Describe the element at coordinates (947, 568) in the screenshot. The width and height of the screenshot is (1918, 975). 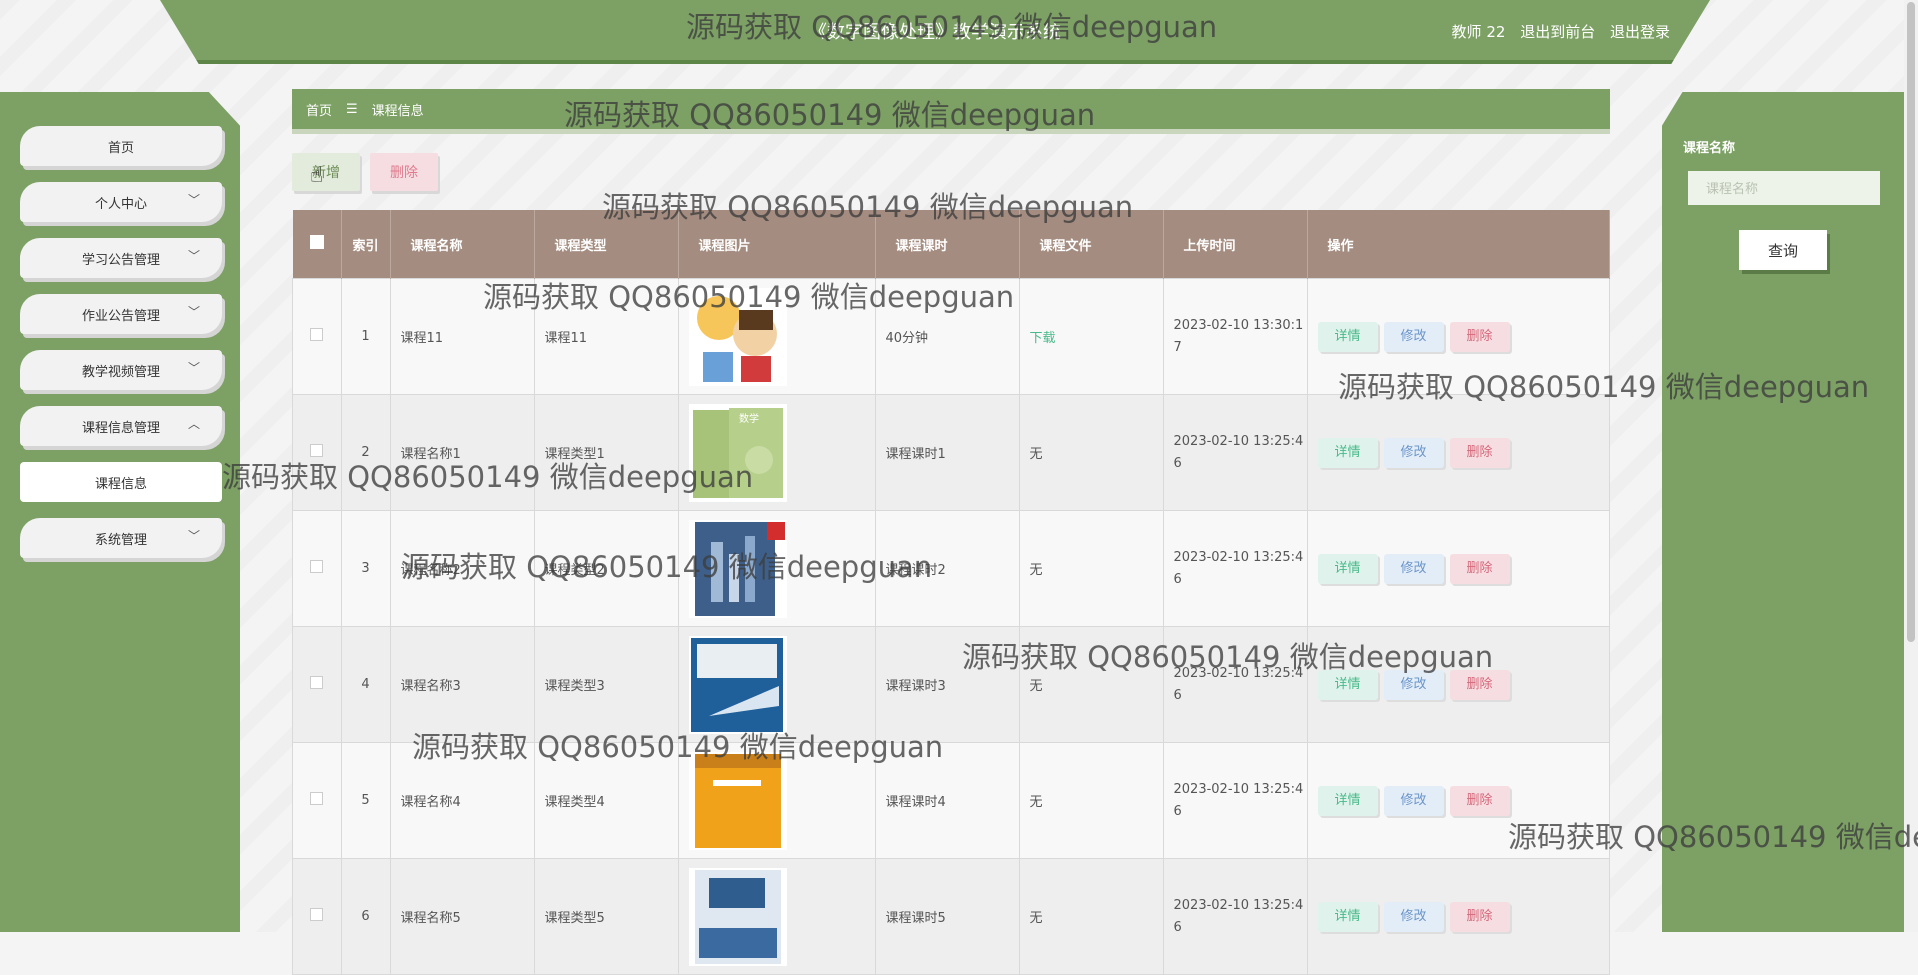
I see `cell-hours: 课程课时2` at that location.